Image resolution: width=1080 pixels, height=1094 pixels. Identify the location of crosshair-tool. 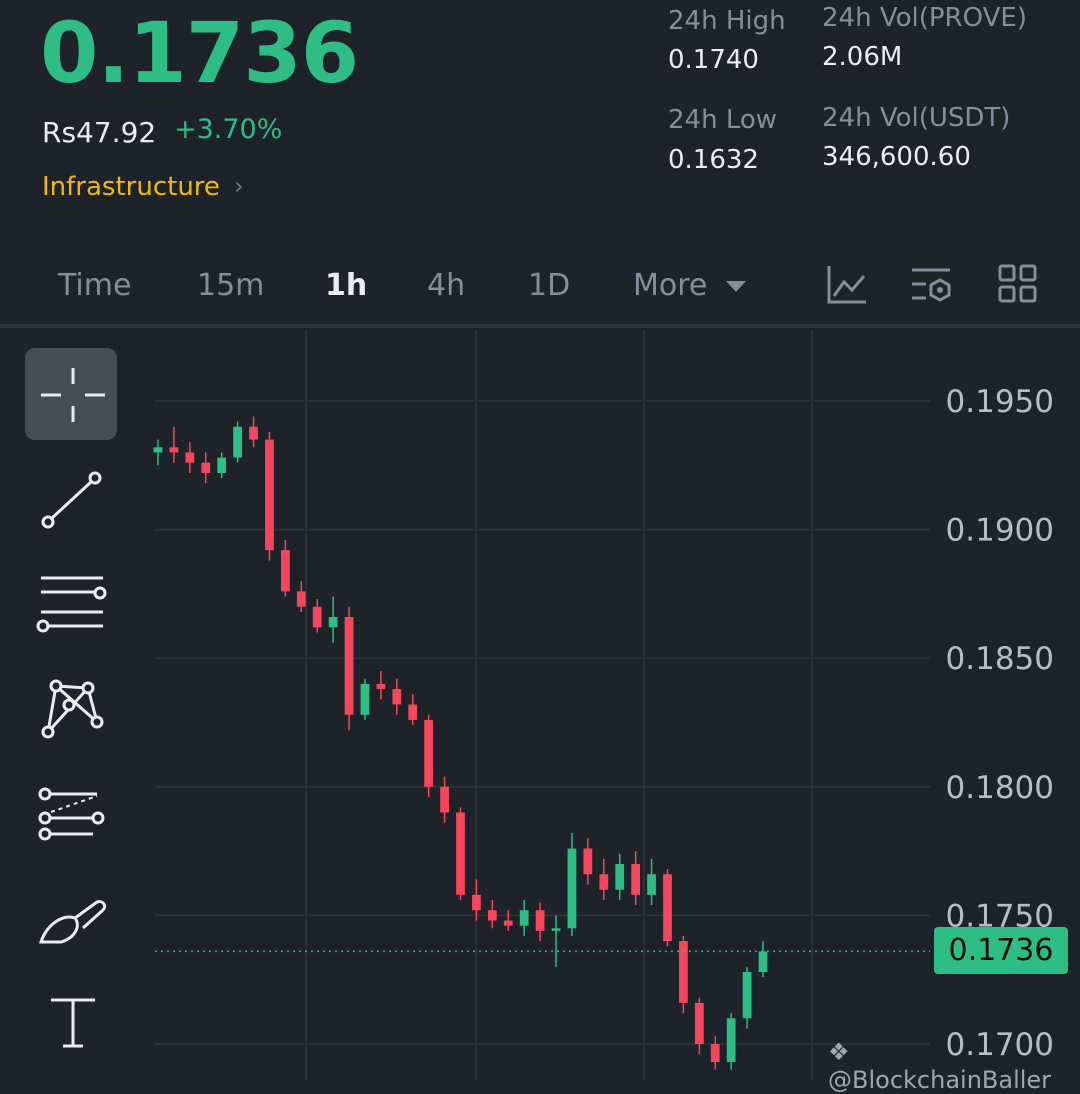
(71, 394).